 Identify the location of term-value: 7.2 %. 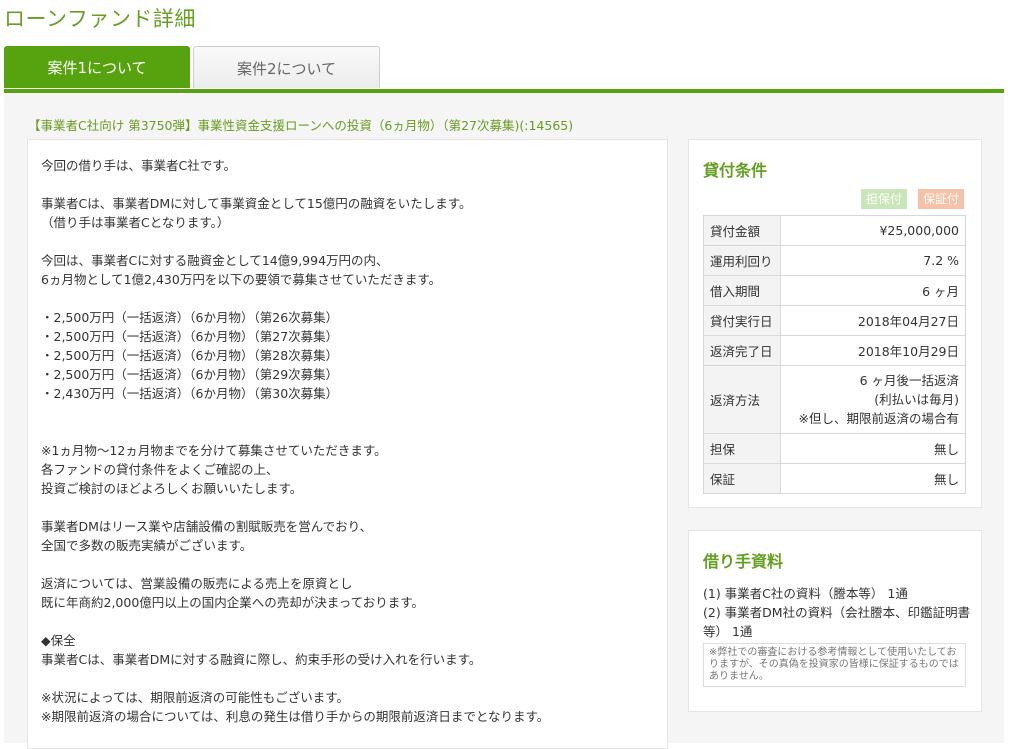
(873, 260).